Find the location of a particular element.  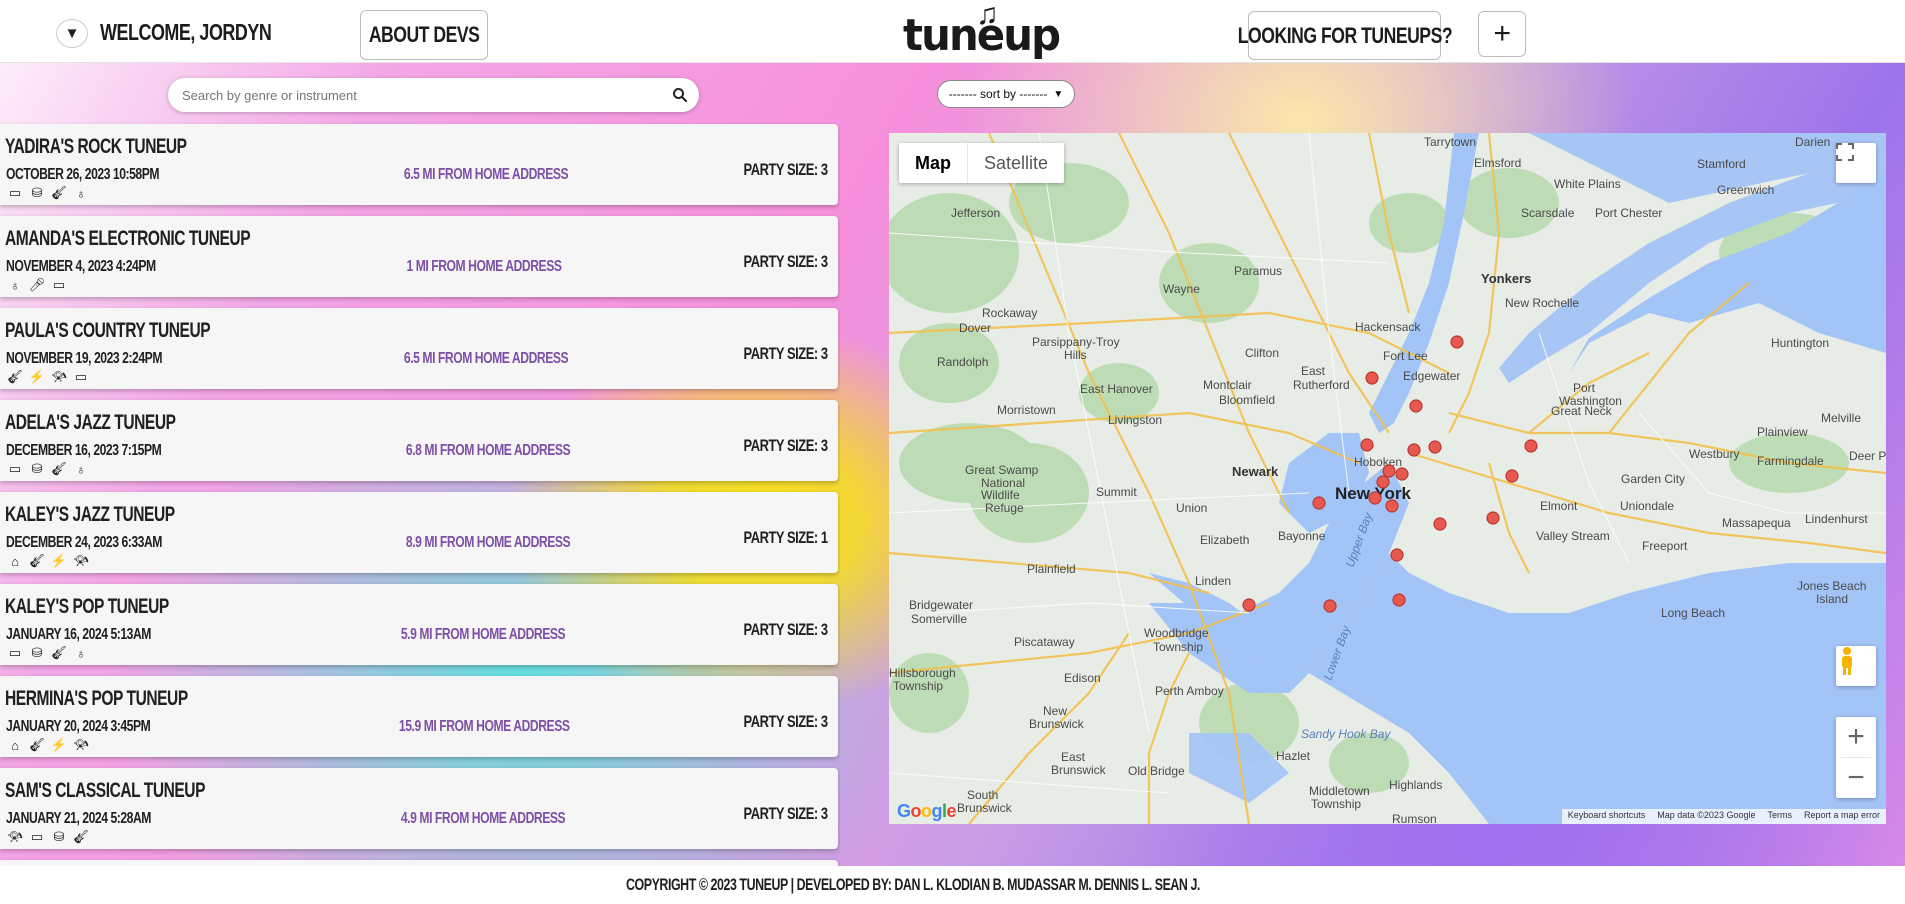

tuneup-date: November 19, 2023 2:24PM is located at coordinates (84, 358).